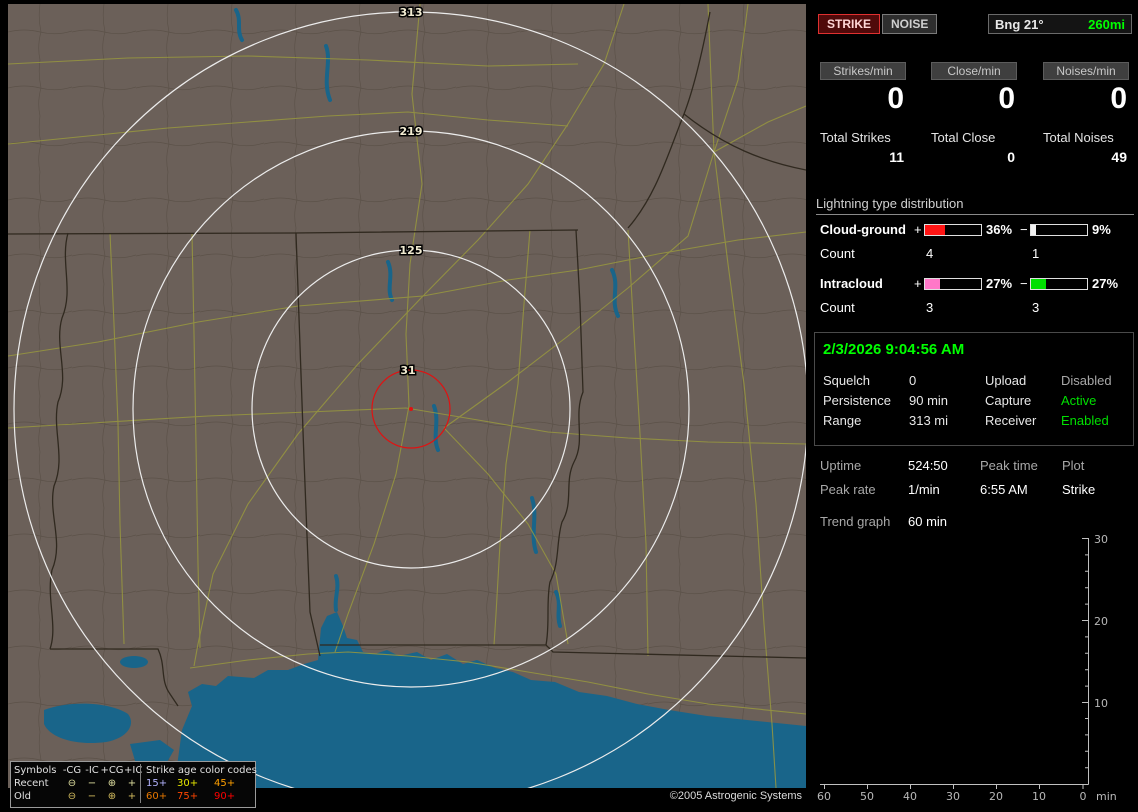 This screenshot has width=1138, height=812. Describe the element at coordinates (411, 409) in the screenshot. I see `receiver-marker` at that location.